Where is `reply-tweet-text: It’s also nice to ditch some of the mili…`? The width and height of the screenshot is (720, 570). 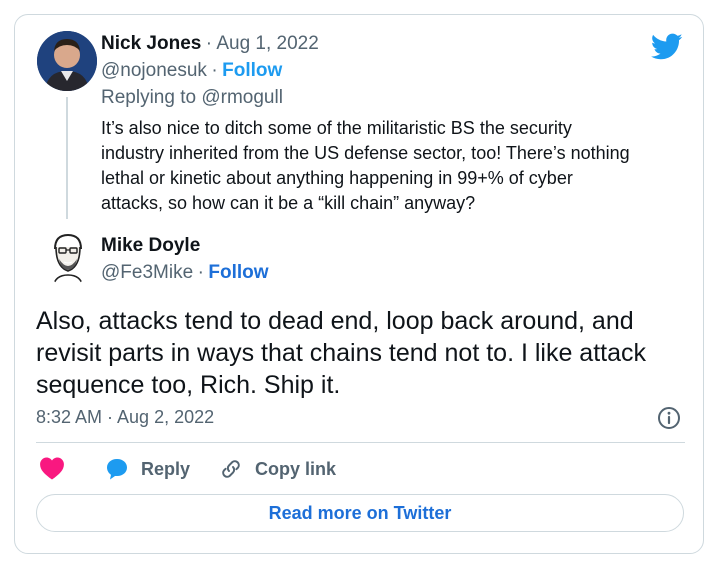
reply-tweet-text: It’s also nice to ditch some of the mili… is located at coordinates (365, 166).